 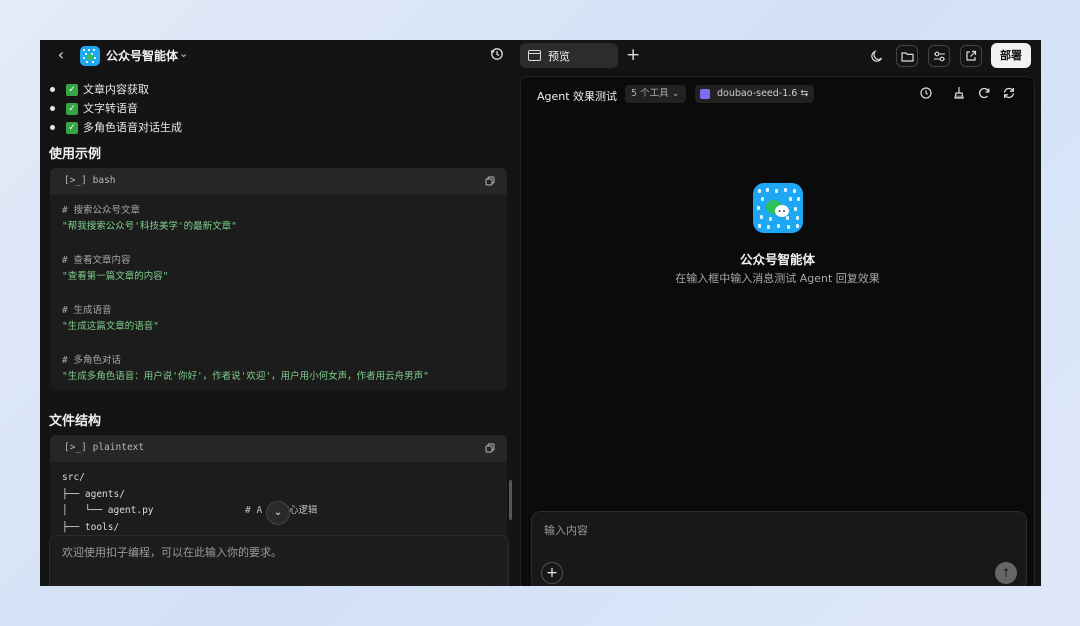 I want to click on code-comment: # 生成语音, so click(x=87, y=310).